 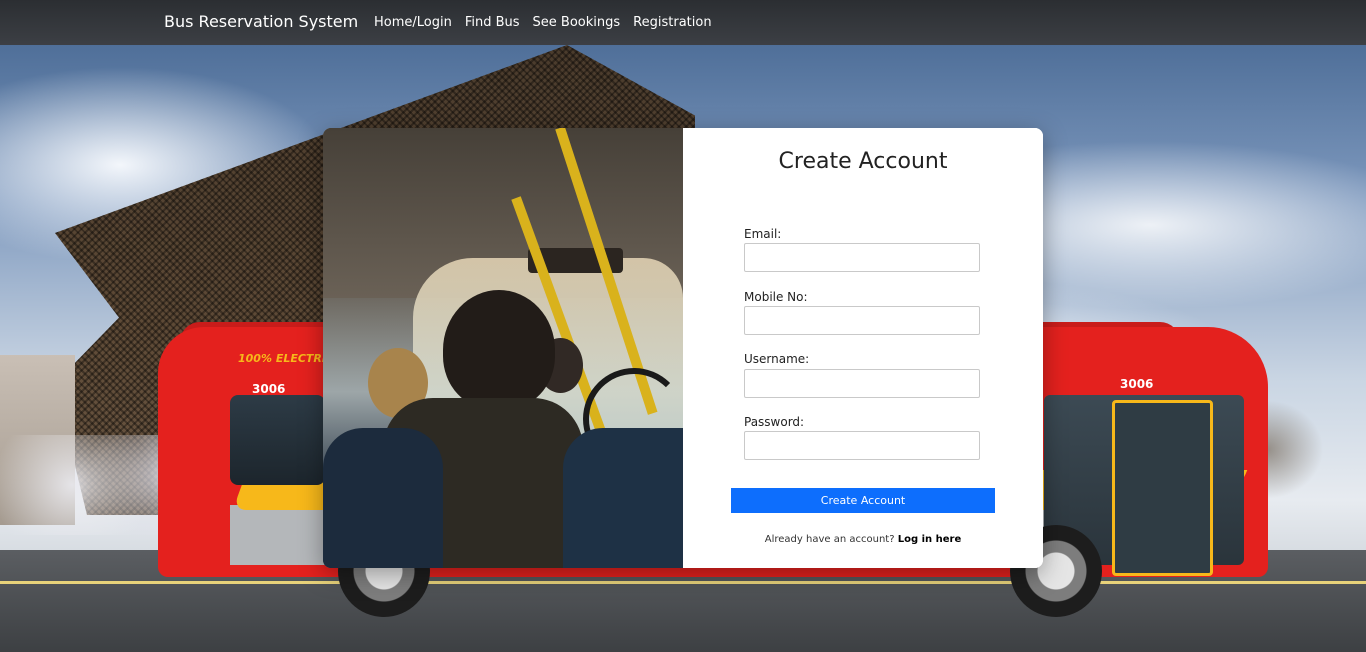 What do you see at coordinates (862, 445) in the screenshot?
I see `password-field` at bounding box center [862, 445].